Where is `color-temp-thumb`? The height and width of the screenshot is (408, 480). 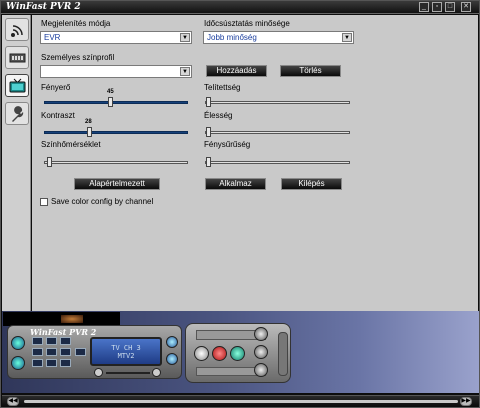 color-temp-thumb is located at coordinates (49, 162).